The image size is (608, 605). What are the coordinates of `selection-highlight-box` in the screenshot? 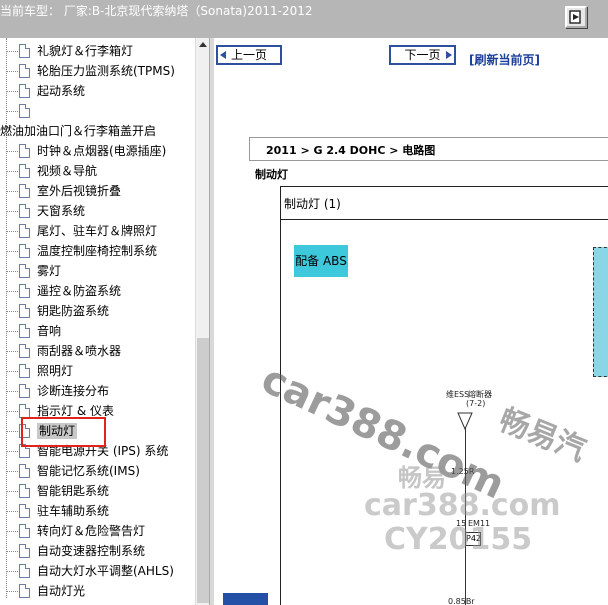 It's located at (63, 432).